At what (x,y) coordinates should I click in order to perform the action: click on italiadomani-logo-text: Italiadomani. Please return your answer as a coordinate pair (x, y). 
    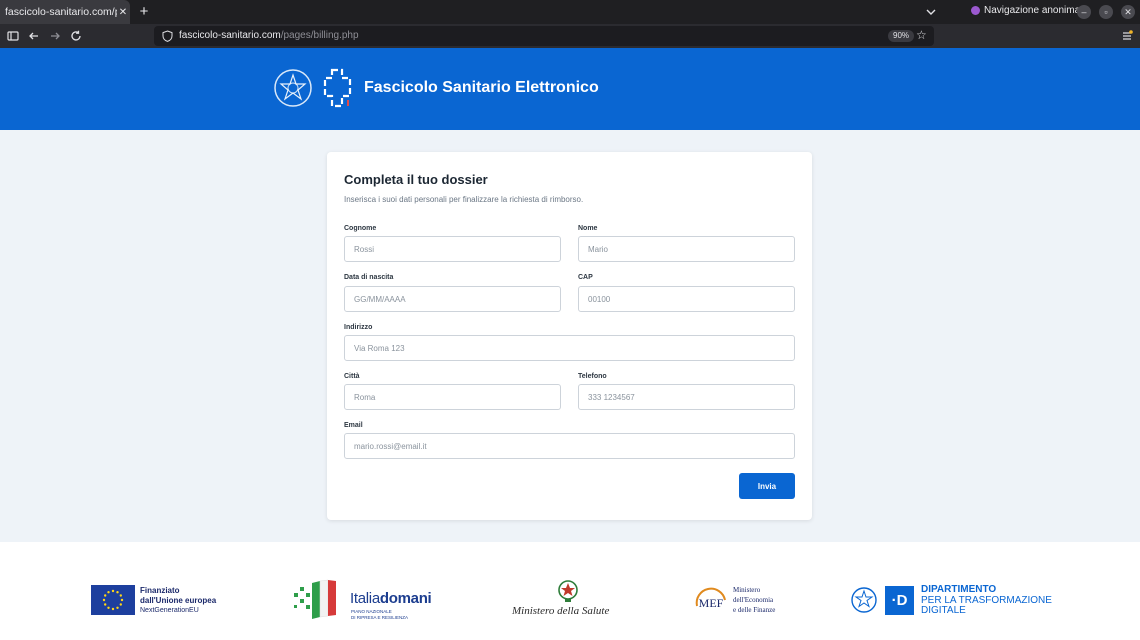
    Looking at the image, I should click on (391, 598).